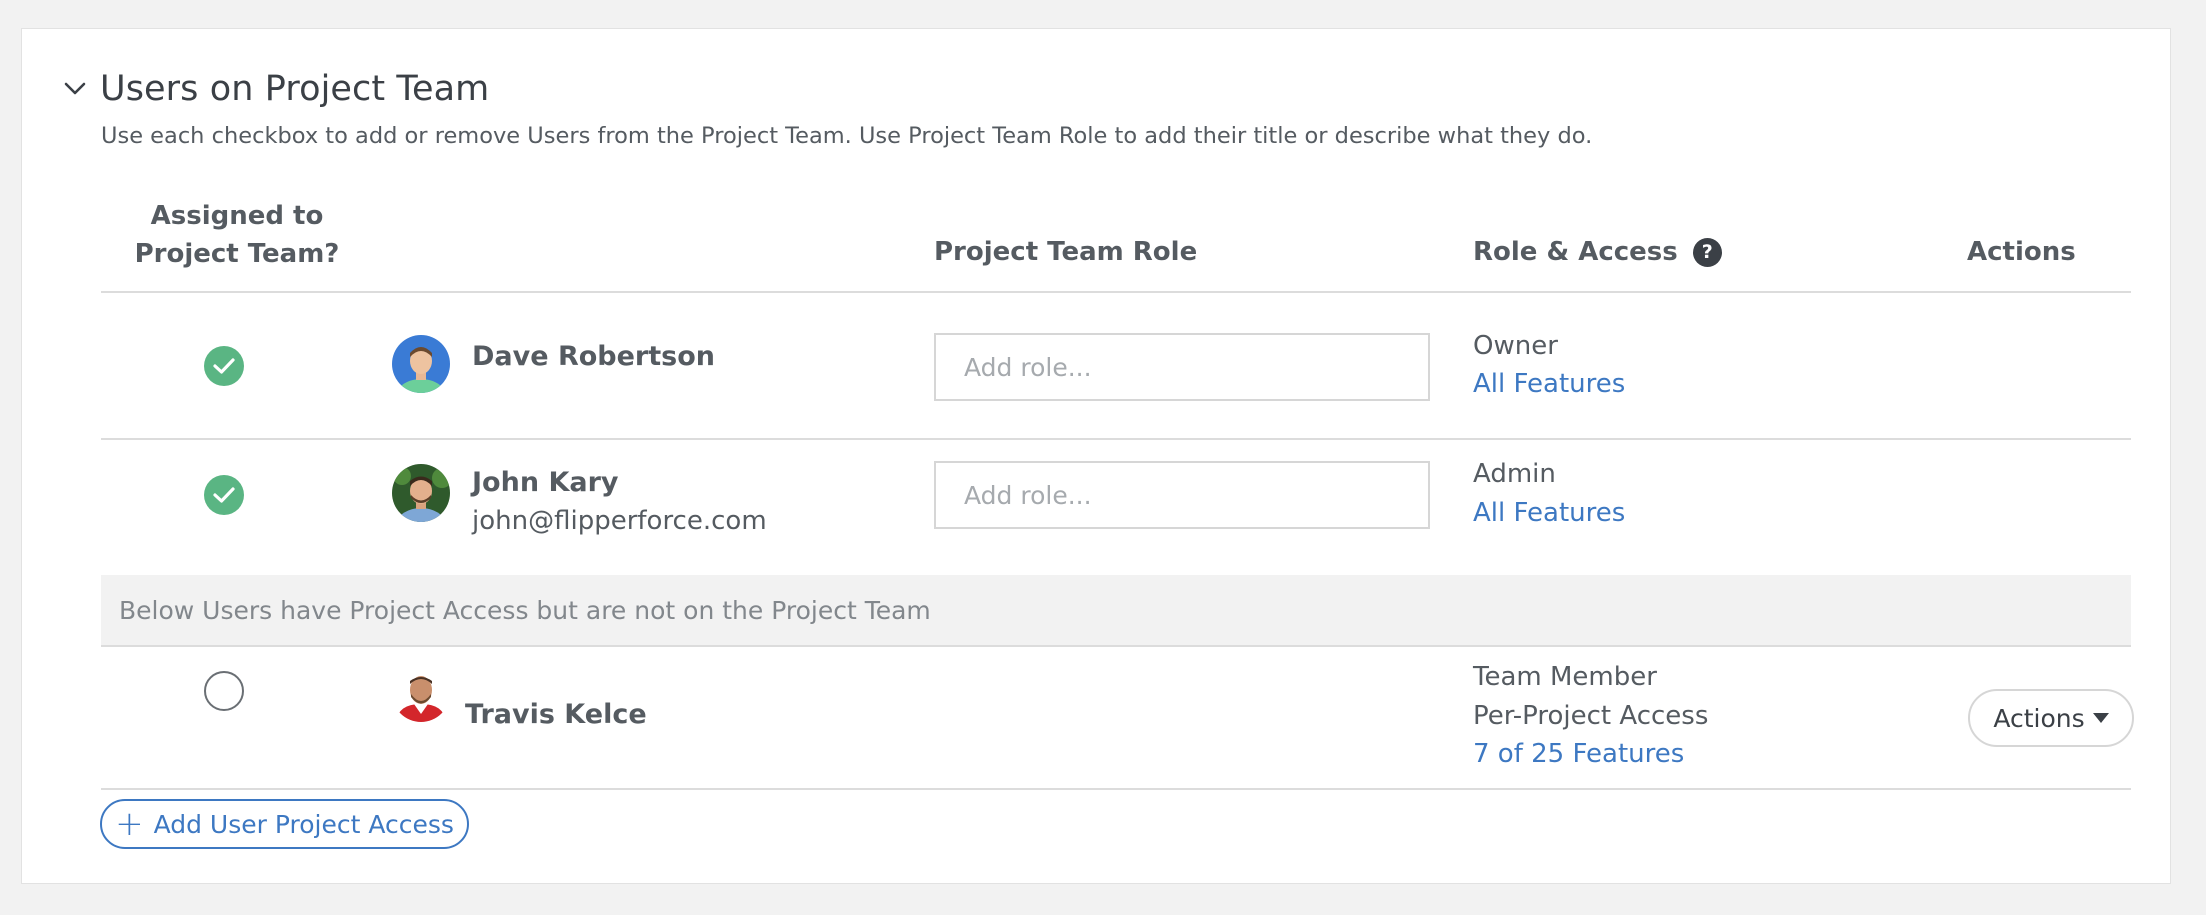 Image resolution: width=2206 pixels, height=915 pixels. I want to click on add-button-label: Add User Project Access, so click(303, 824).